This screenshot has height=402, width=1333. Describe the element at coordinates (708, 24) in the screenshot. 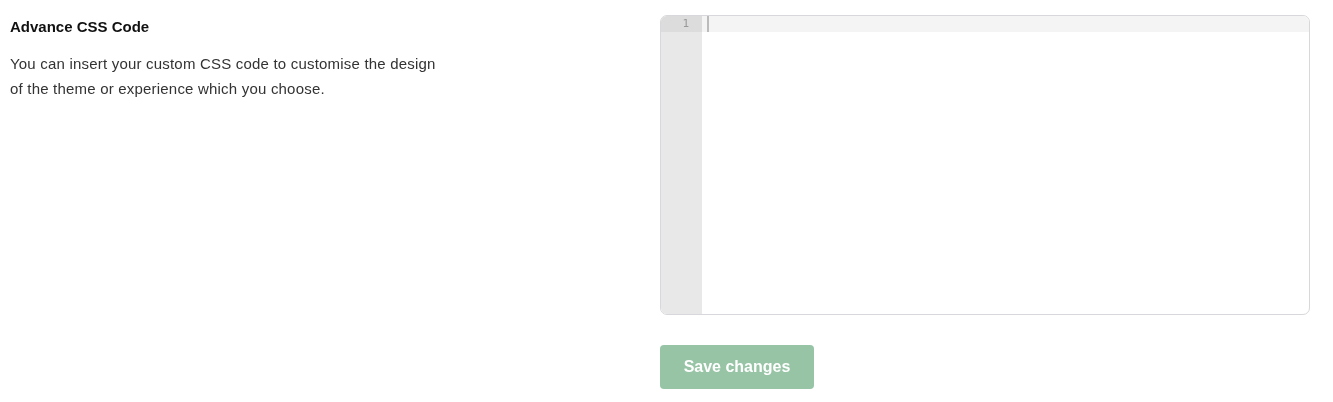

I see `text-cursor` at that location.